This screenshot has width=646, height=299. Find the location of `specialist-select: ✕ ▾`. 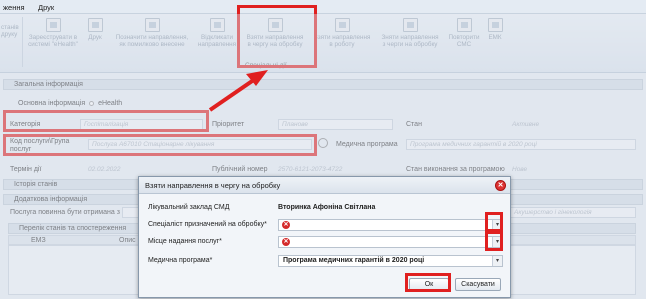

specialist-select: ✕ ▾ is located at coordinates (390, 225).